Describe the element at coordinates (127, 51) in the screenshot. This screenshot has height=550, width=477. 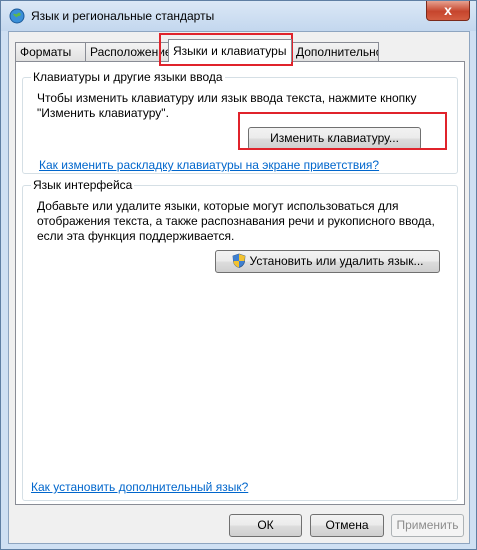
I see `tab-location: Расположение` at that location.